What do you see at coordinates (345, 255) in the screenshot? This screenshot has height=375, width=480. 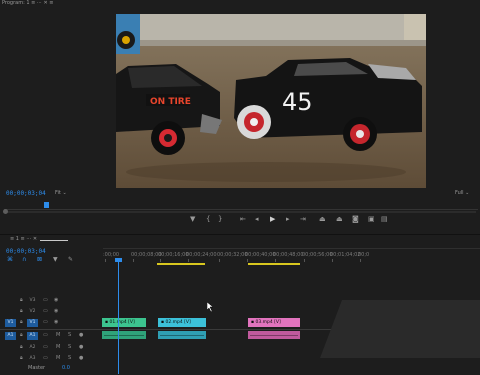 I see `ruler-label: 00;01;04;02` at bounding box center [345, 255].